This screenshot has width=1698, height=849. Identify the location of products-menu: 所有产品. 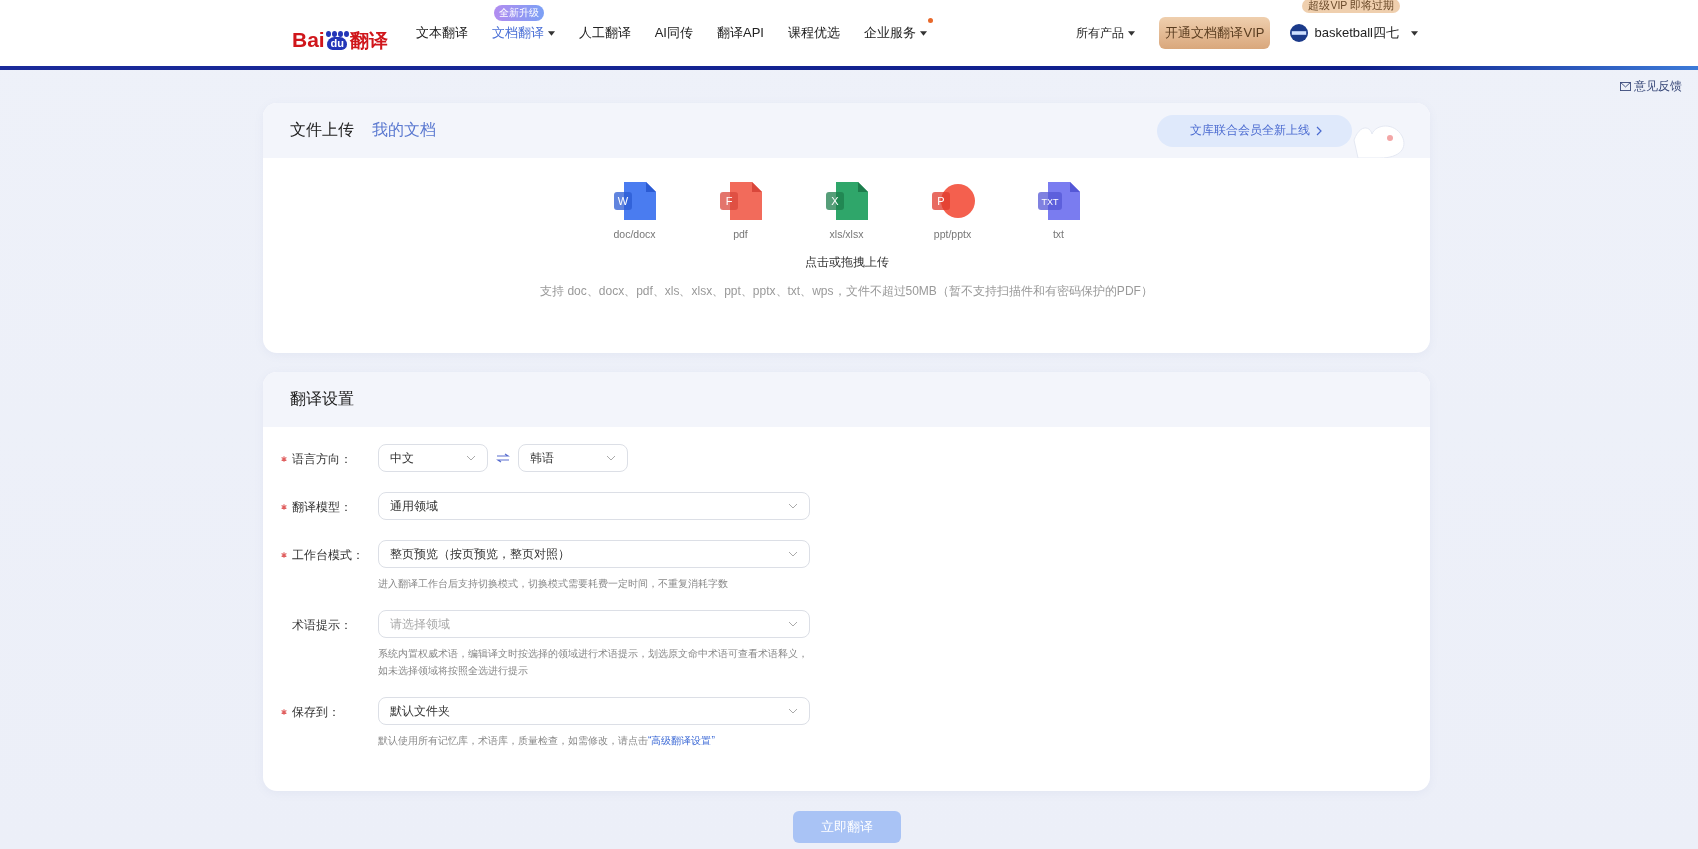
(1106, 33).